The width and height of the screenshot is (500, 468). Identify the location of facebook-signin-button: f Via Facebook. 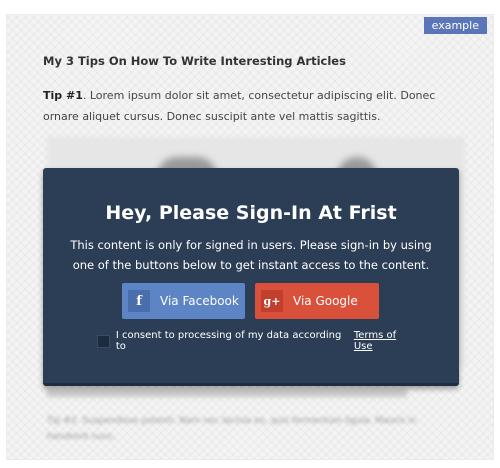
(183, 301).